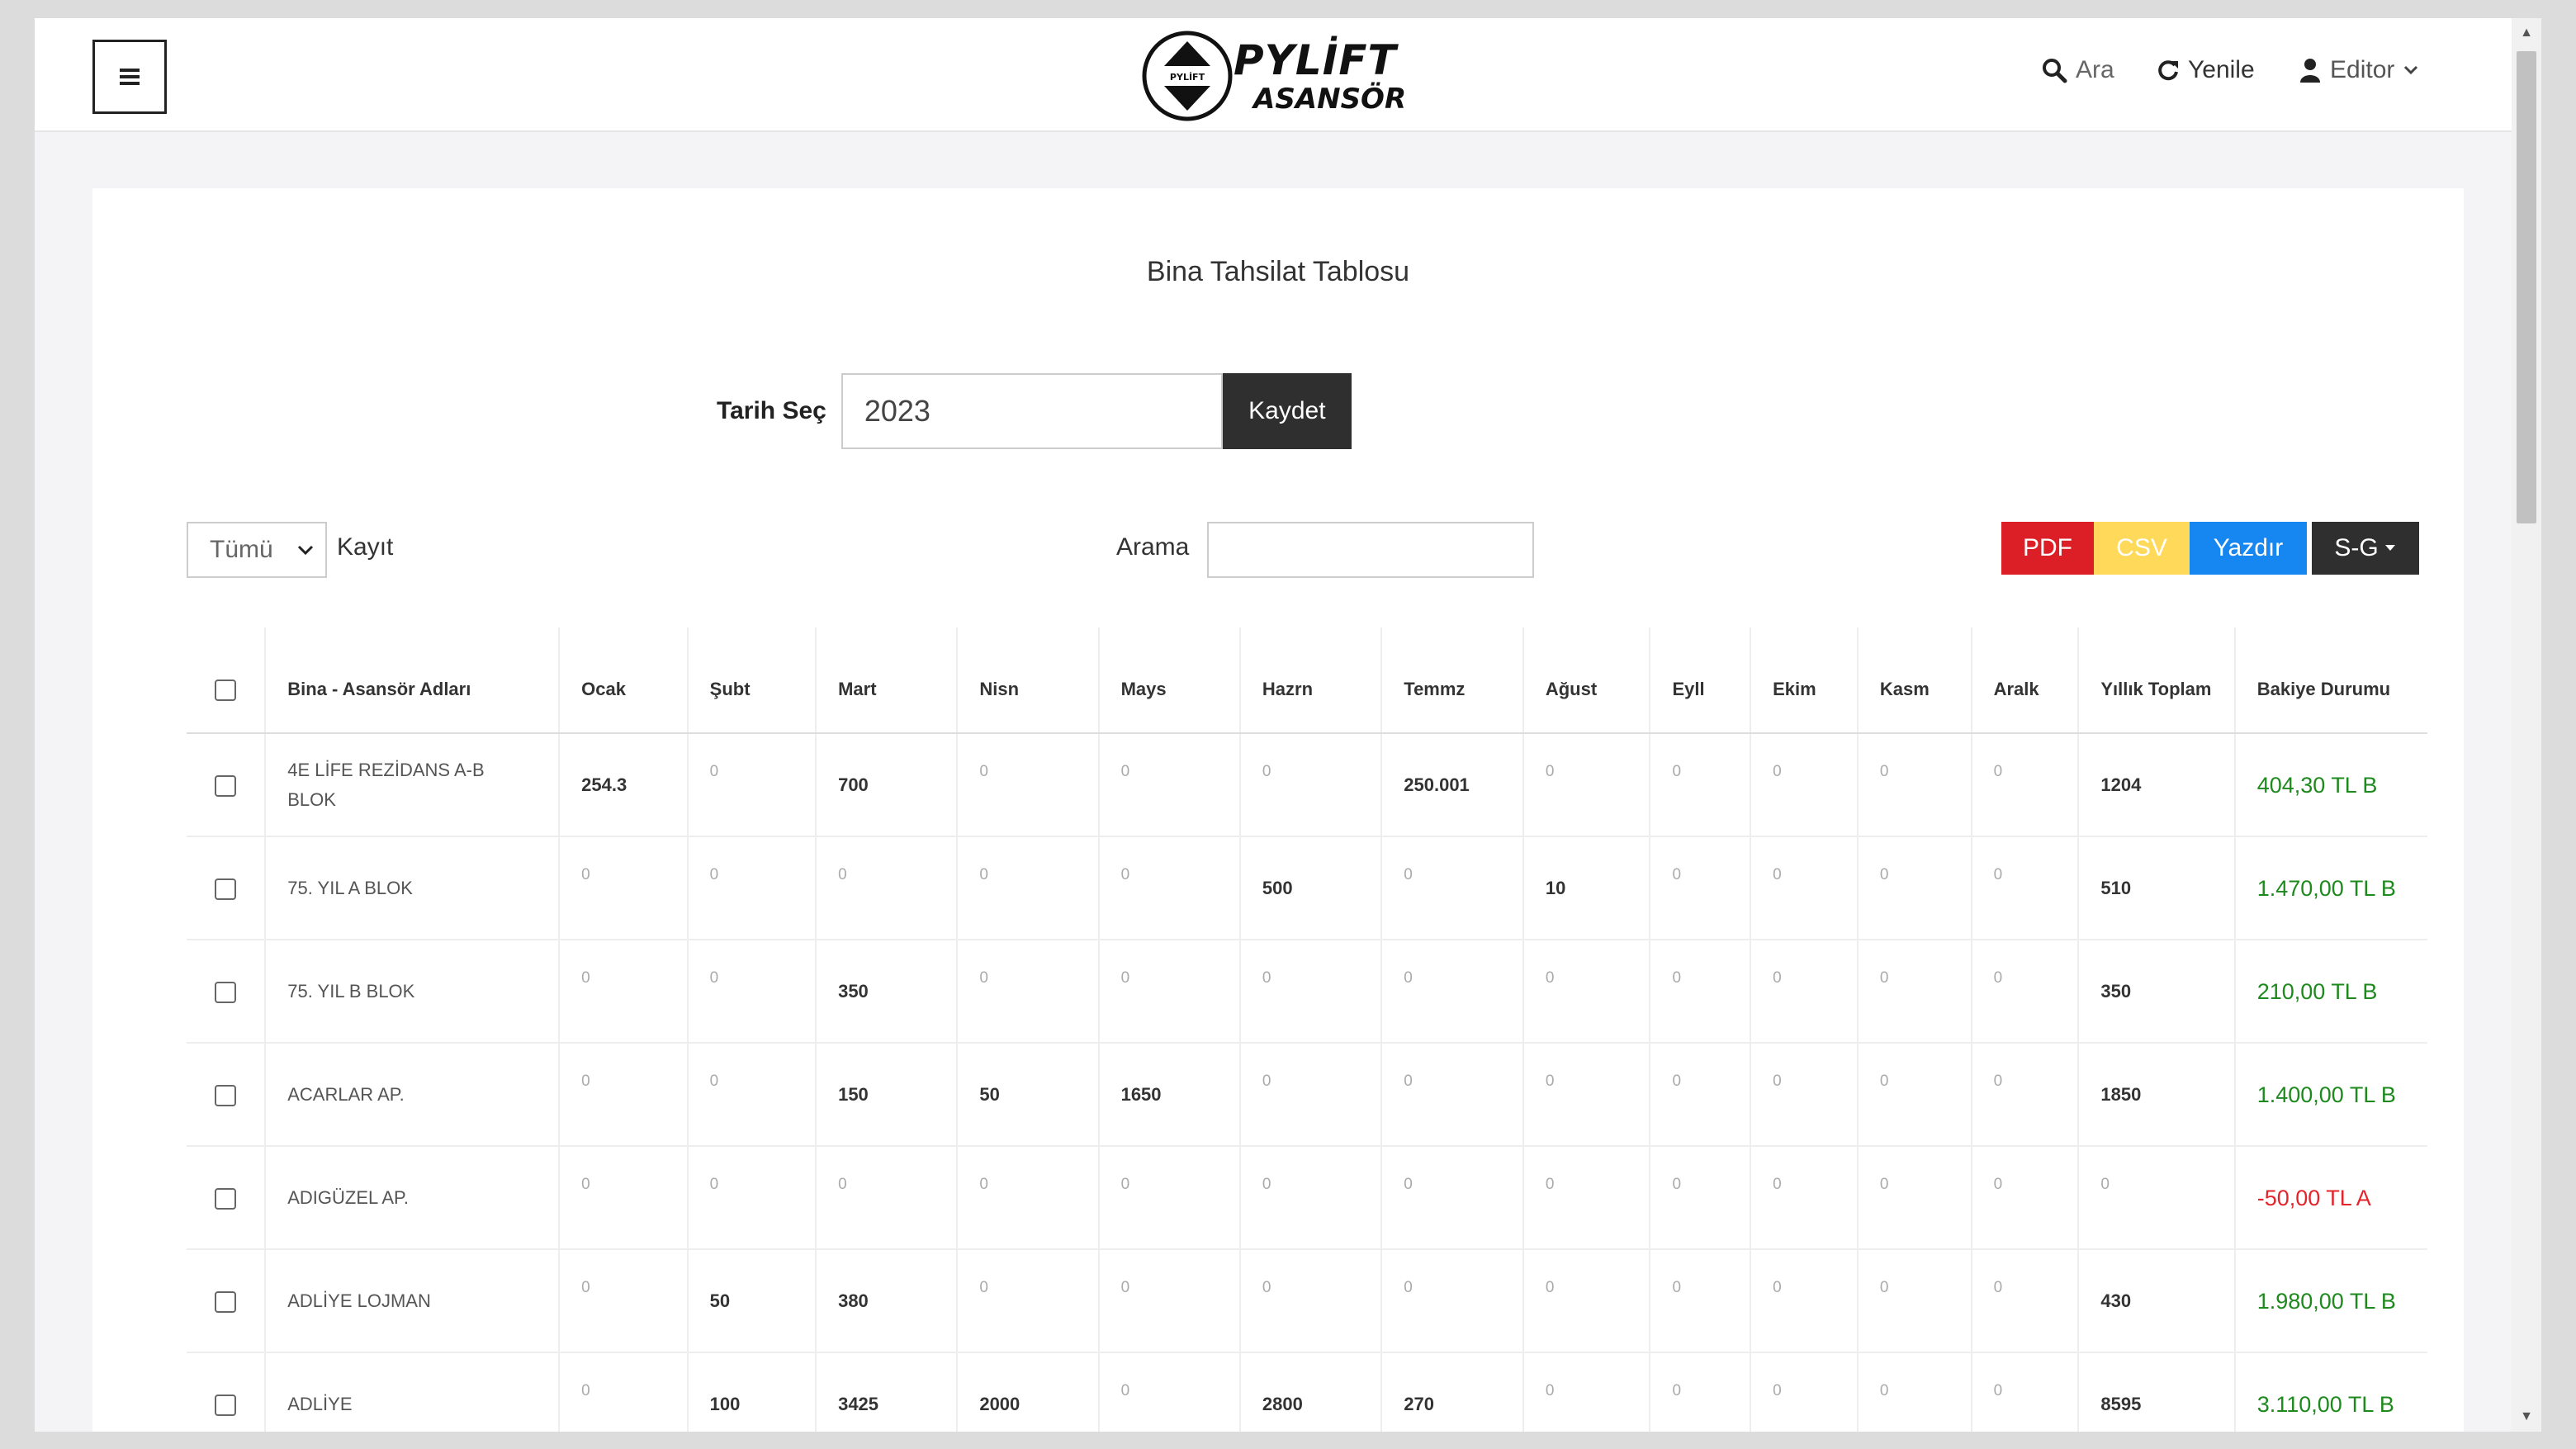 The image size is (2576, 1449). Describe the element at coordinates (1310, 1392) in the screenshot. I see `month-cell: 2800` at that location.